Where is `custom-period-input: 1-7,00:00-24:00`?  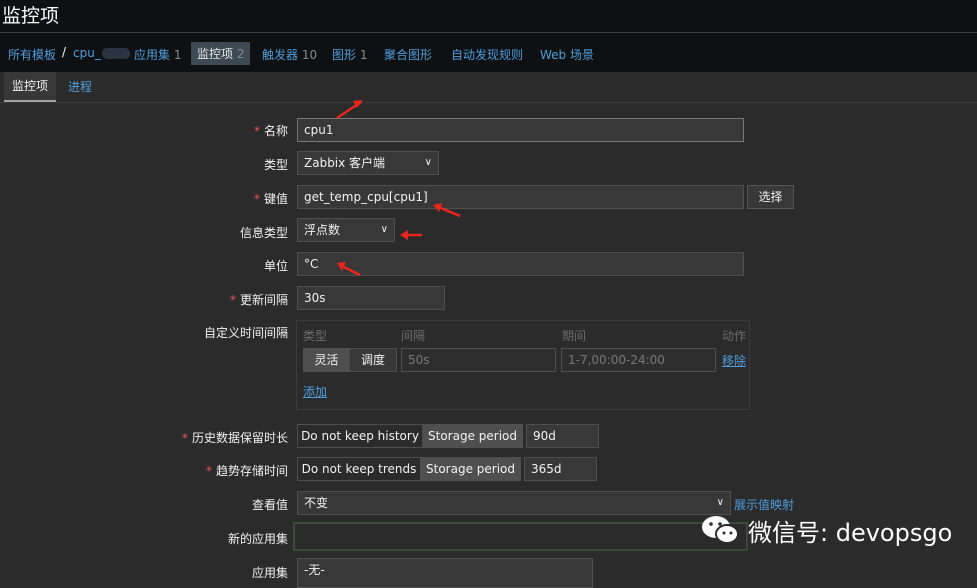
custom-period-input: 1-7,00:00-24:00 is located at coordinates (638, 360).